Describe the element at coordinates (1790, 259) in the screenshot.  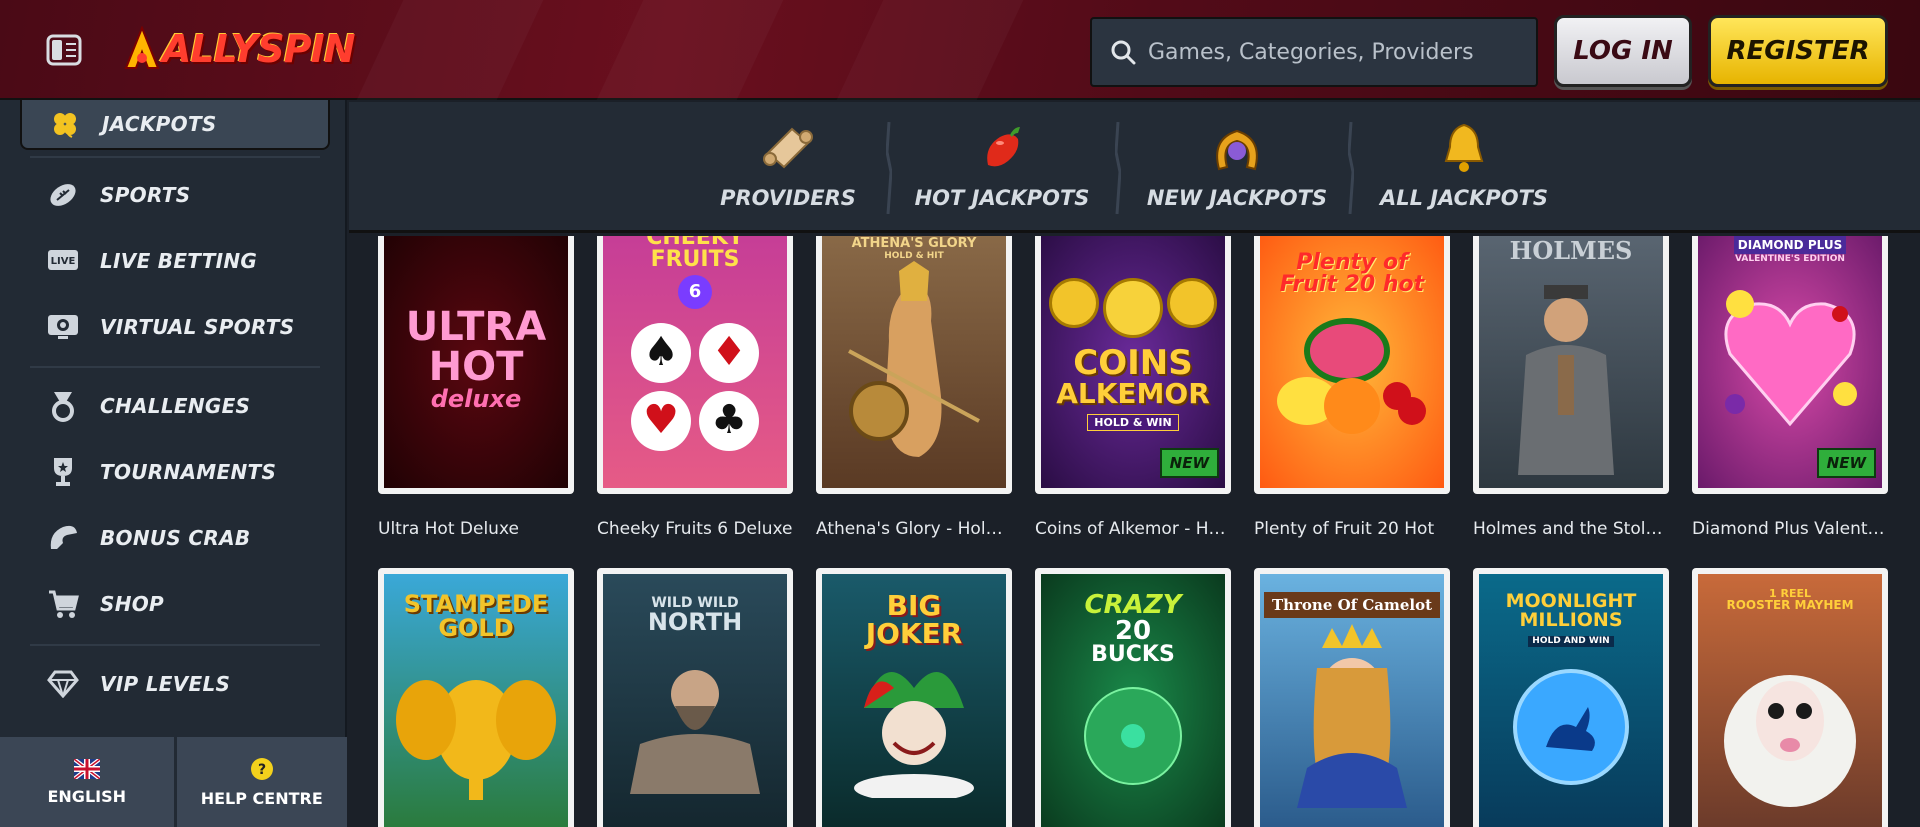
I see `art-subtitle: VALENTINE'S EDITION` at that location.